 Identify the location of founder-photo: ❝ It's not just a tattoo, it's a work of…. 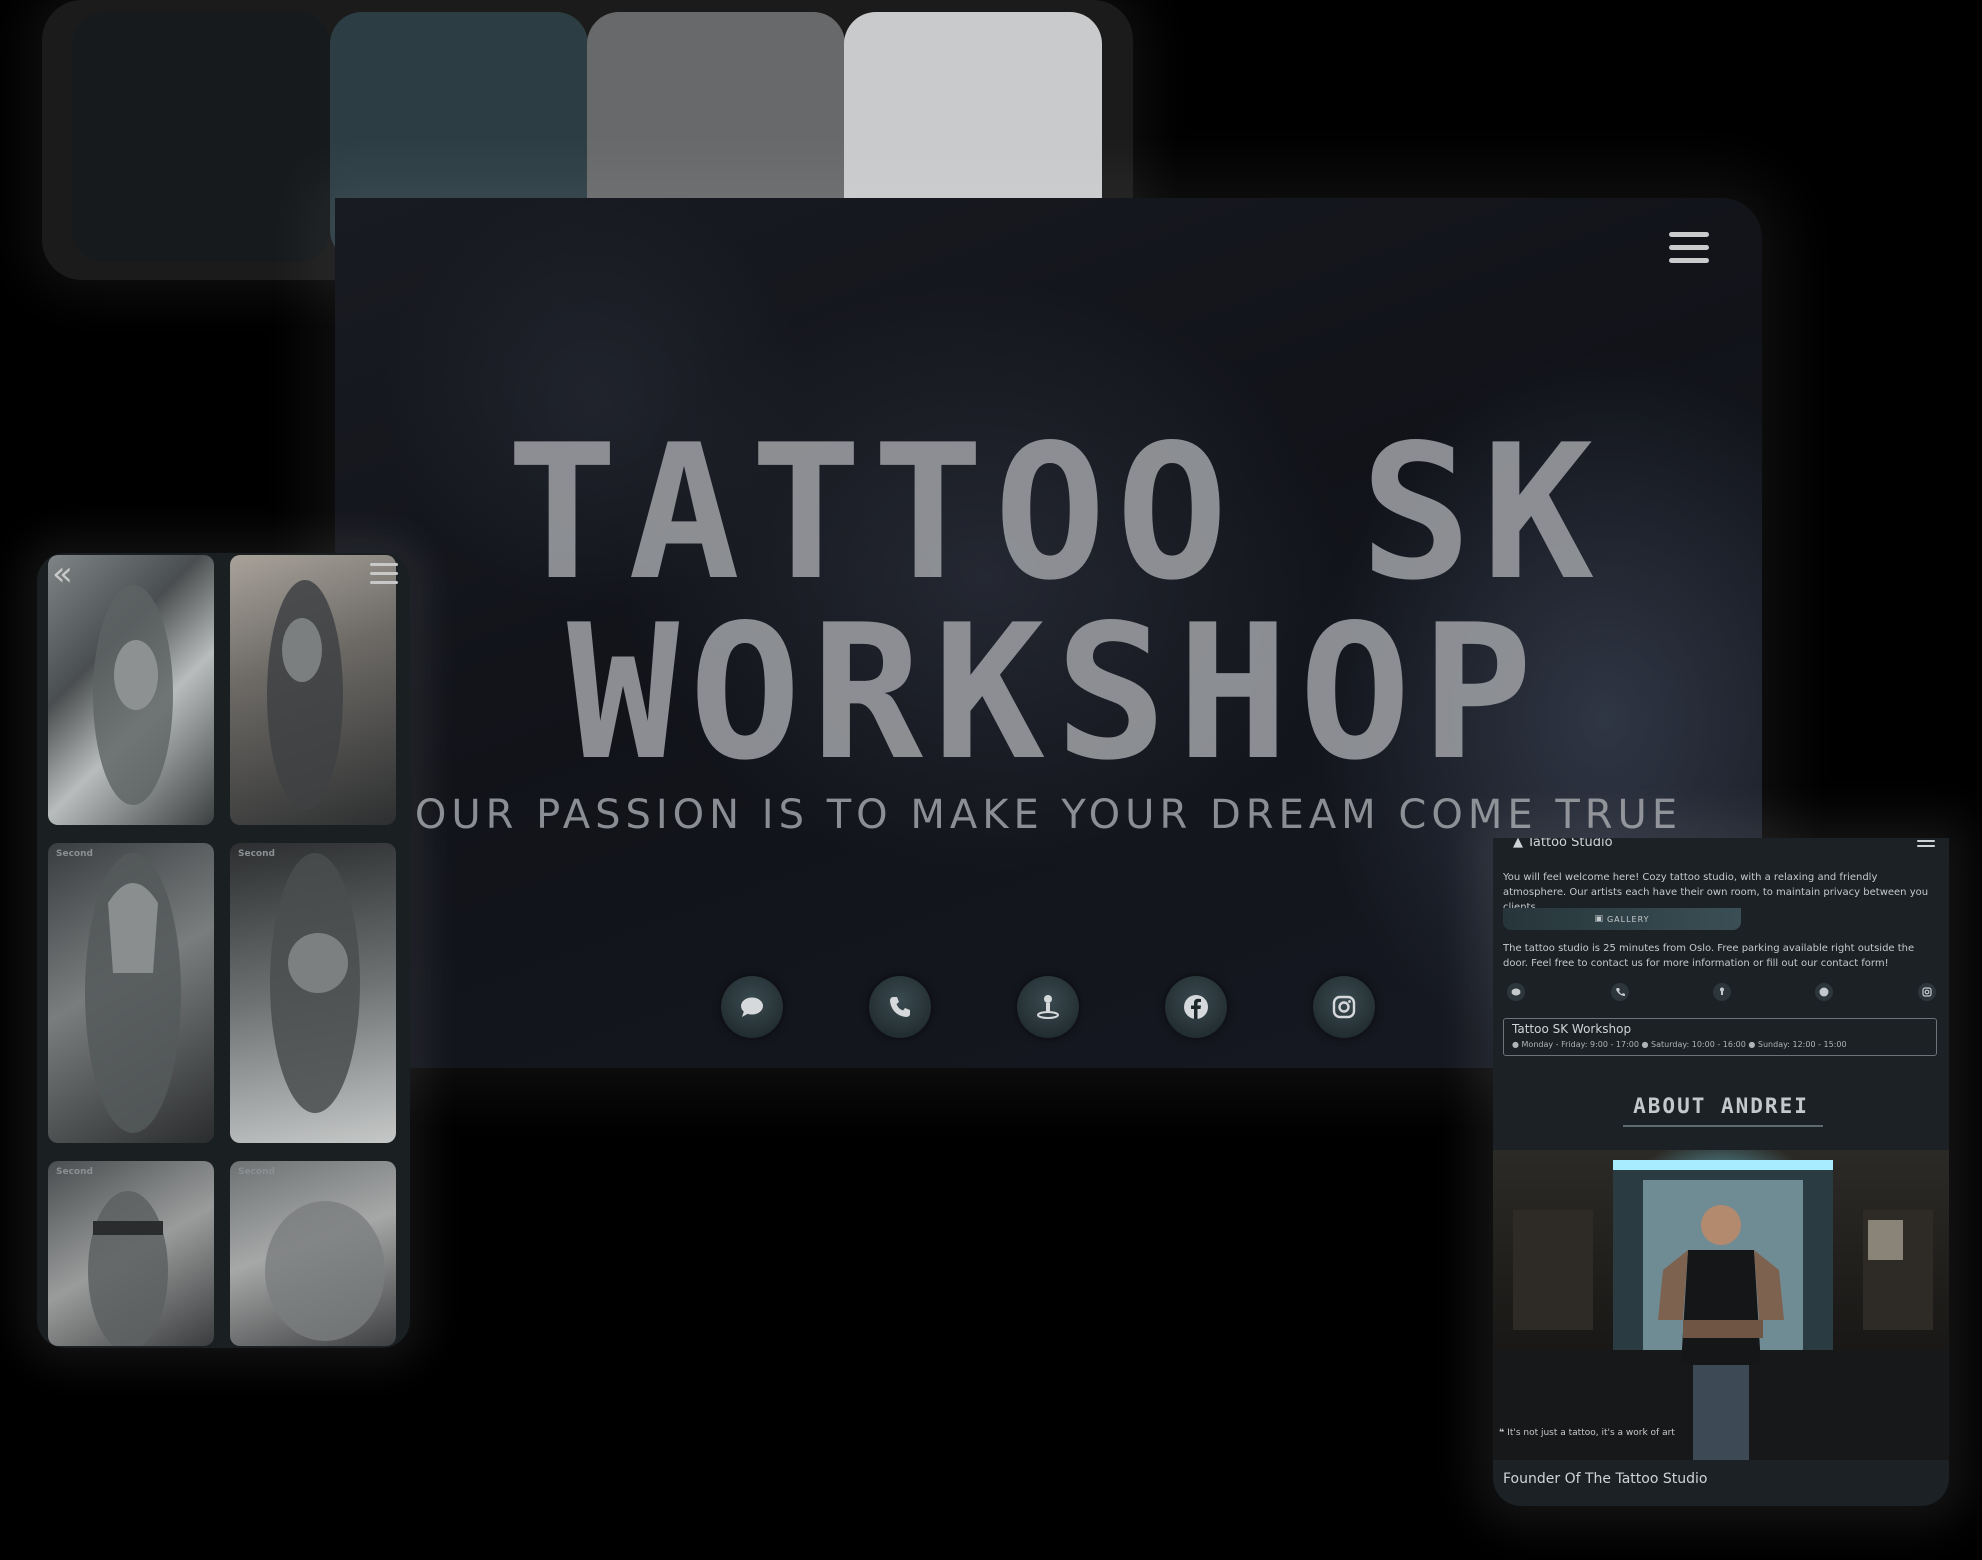
(1721, 1305).